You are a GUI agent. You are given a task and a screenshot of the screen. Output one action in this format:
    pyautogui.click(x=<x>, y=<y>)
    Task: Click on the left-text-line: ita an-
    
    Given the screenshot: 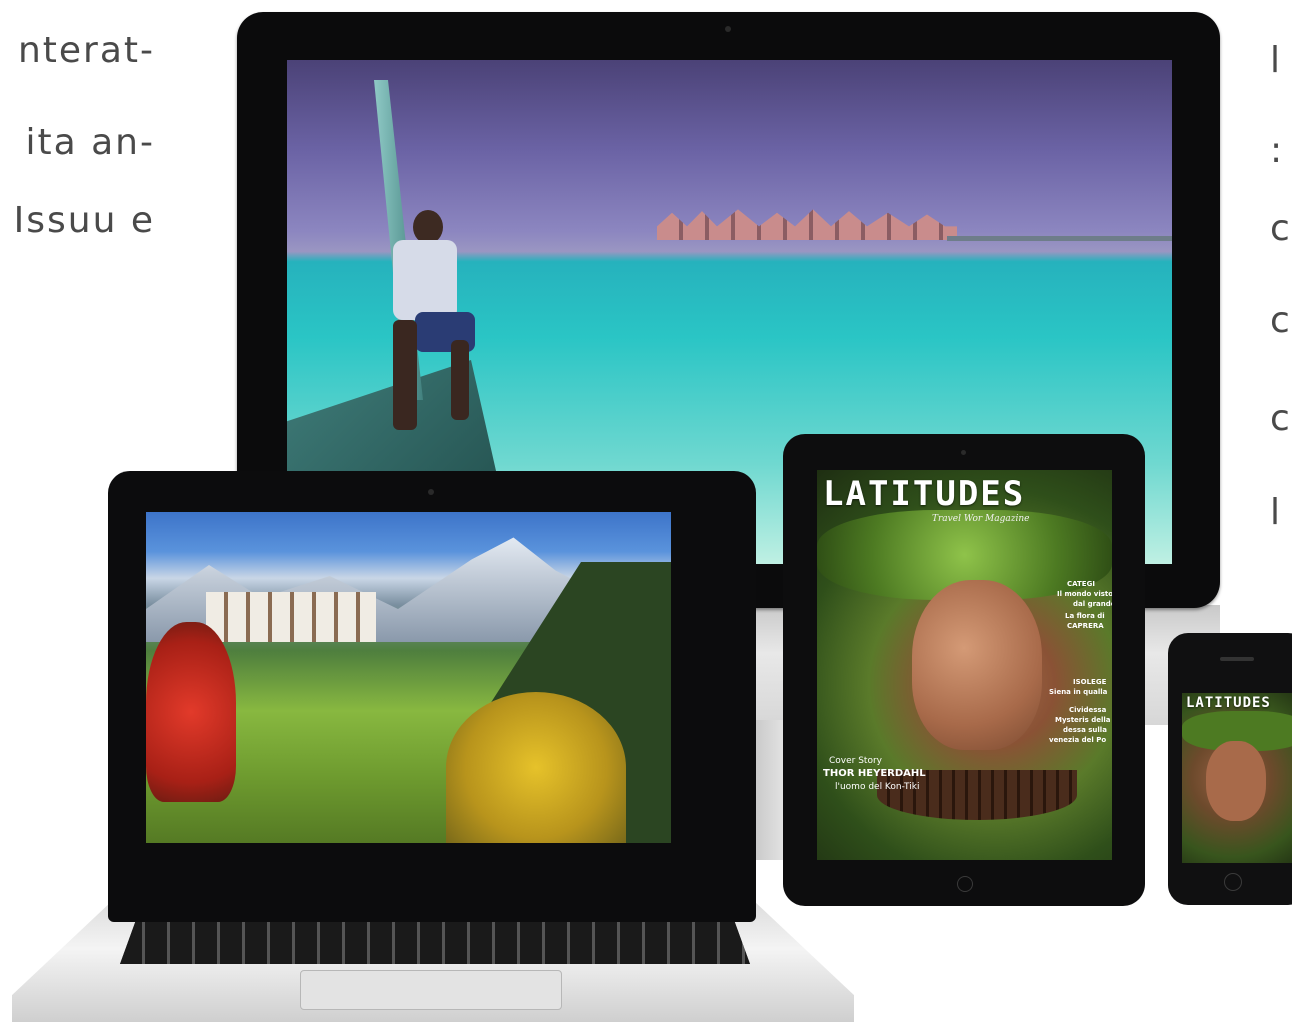 What is the action you would take?
    pyautogui.click(x=90, y=142)
    